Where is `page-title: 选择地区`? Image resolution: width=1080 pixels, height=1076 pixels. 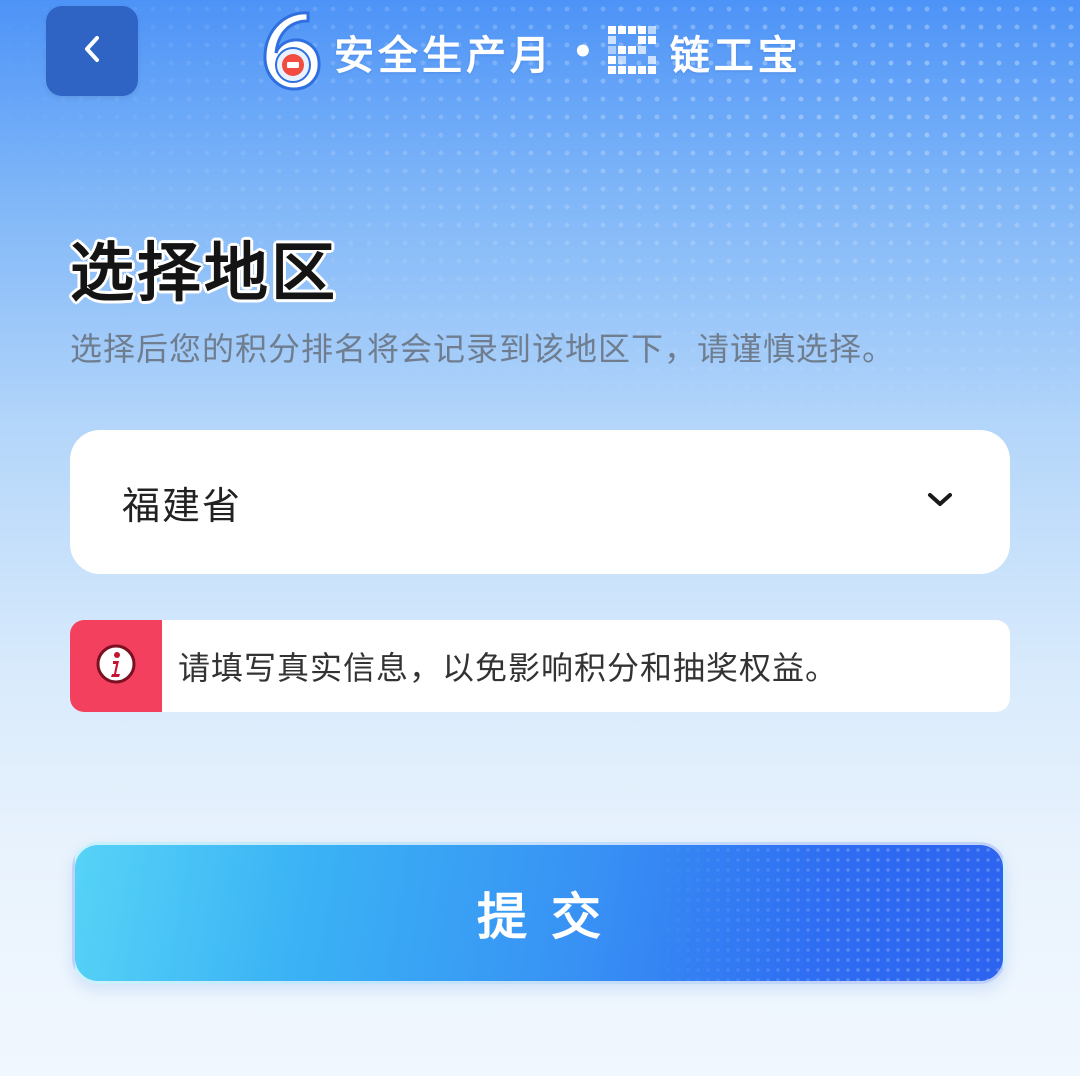
page-title: 选择地区 is located at coordinates (204, 274).